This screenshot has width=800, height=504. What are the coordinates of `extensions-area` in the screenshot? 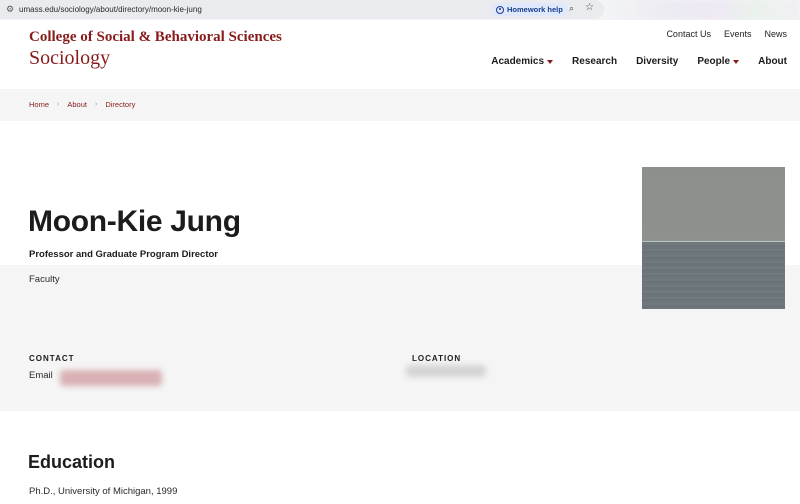 It's located at (706, 10).